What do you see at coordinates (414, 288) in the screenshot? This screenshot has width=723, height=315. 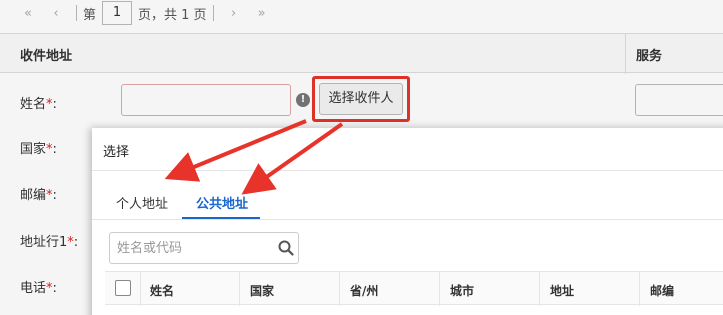 I see `table-header: 姓名 国家 省/州 城市 地址 邮编` at bounding box center [414, 288].